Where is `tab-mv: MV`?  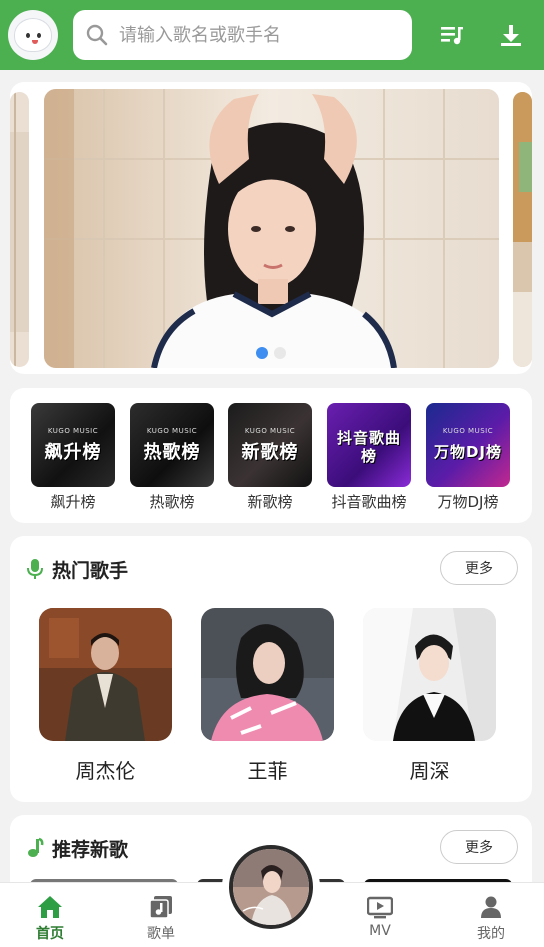 tab-mv: MV is located at coordinates (380, 917).